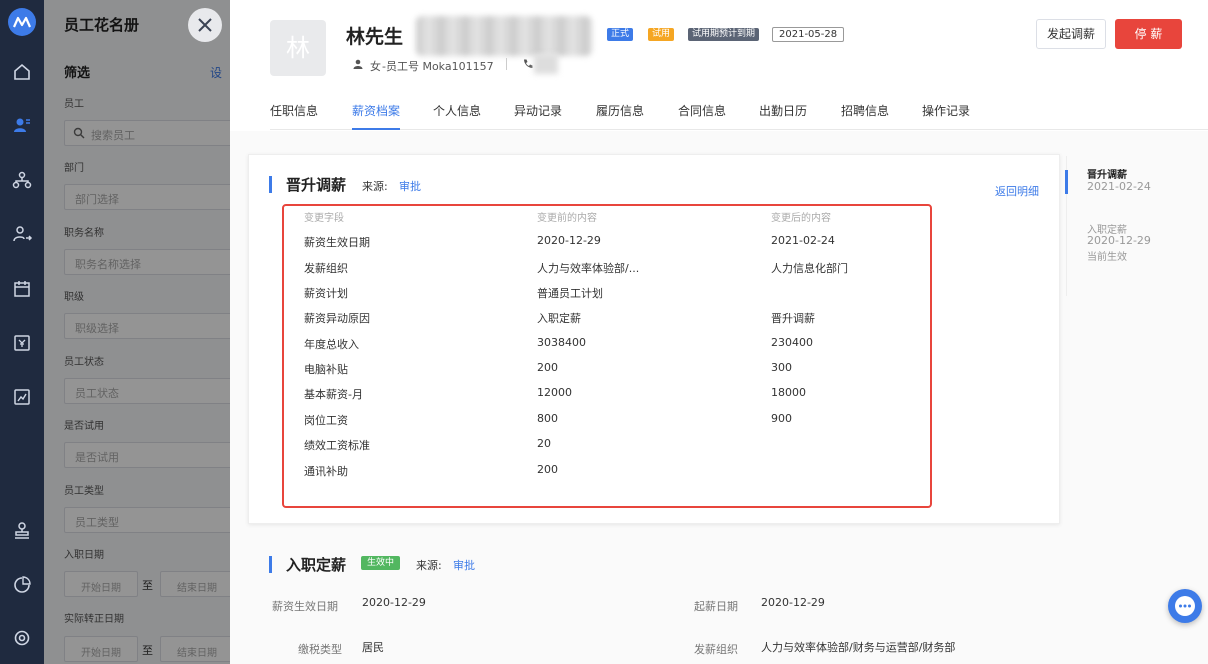 This screenshot has height=664, width=1208. What do you see at coordinates (457, 116) in the screenshot?
I see `tab-personal-info: 个人信息` at bounding box center [457, 116].